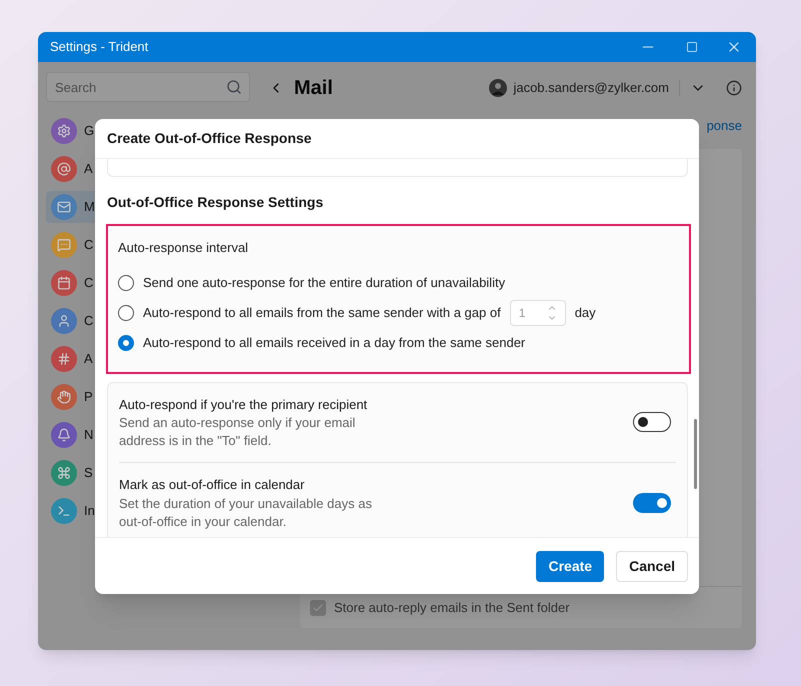  What do you see at coordinates (324, 283) in the screenshot?
I see `radio-label: Send one auto-response for the entire duration of unavailability` at bounding box center [324, 283].